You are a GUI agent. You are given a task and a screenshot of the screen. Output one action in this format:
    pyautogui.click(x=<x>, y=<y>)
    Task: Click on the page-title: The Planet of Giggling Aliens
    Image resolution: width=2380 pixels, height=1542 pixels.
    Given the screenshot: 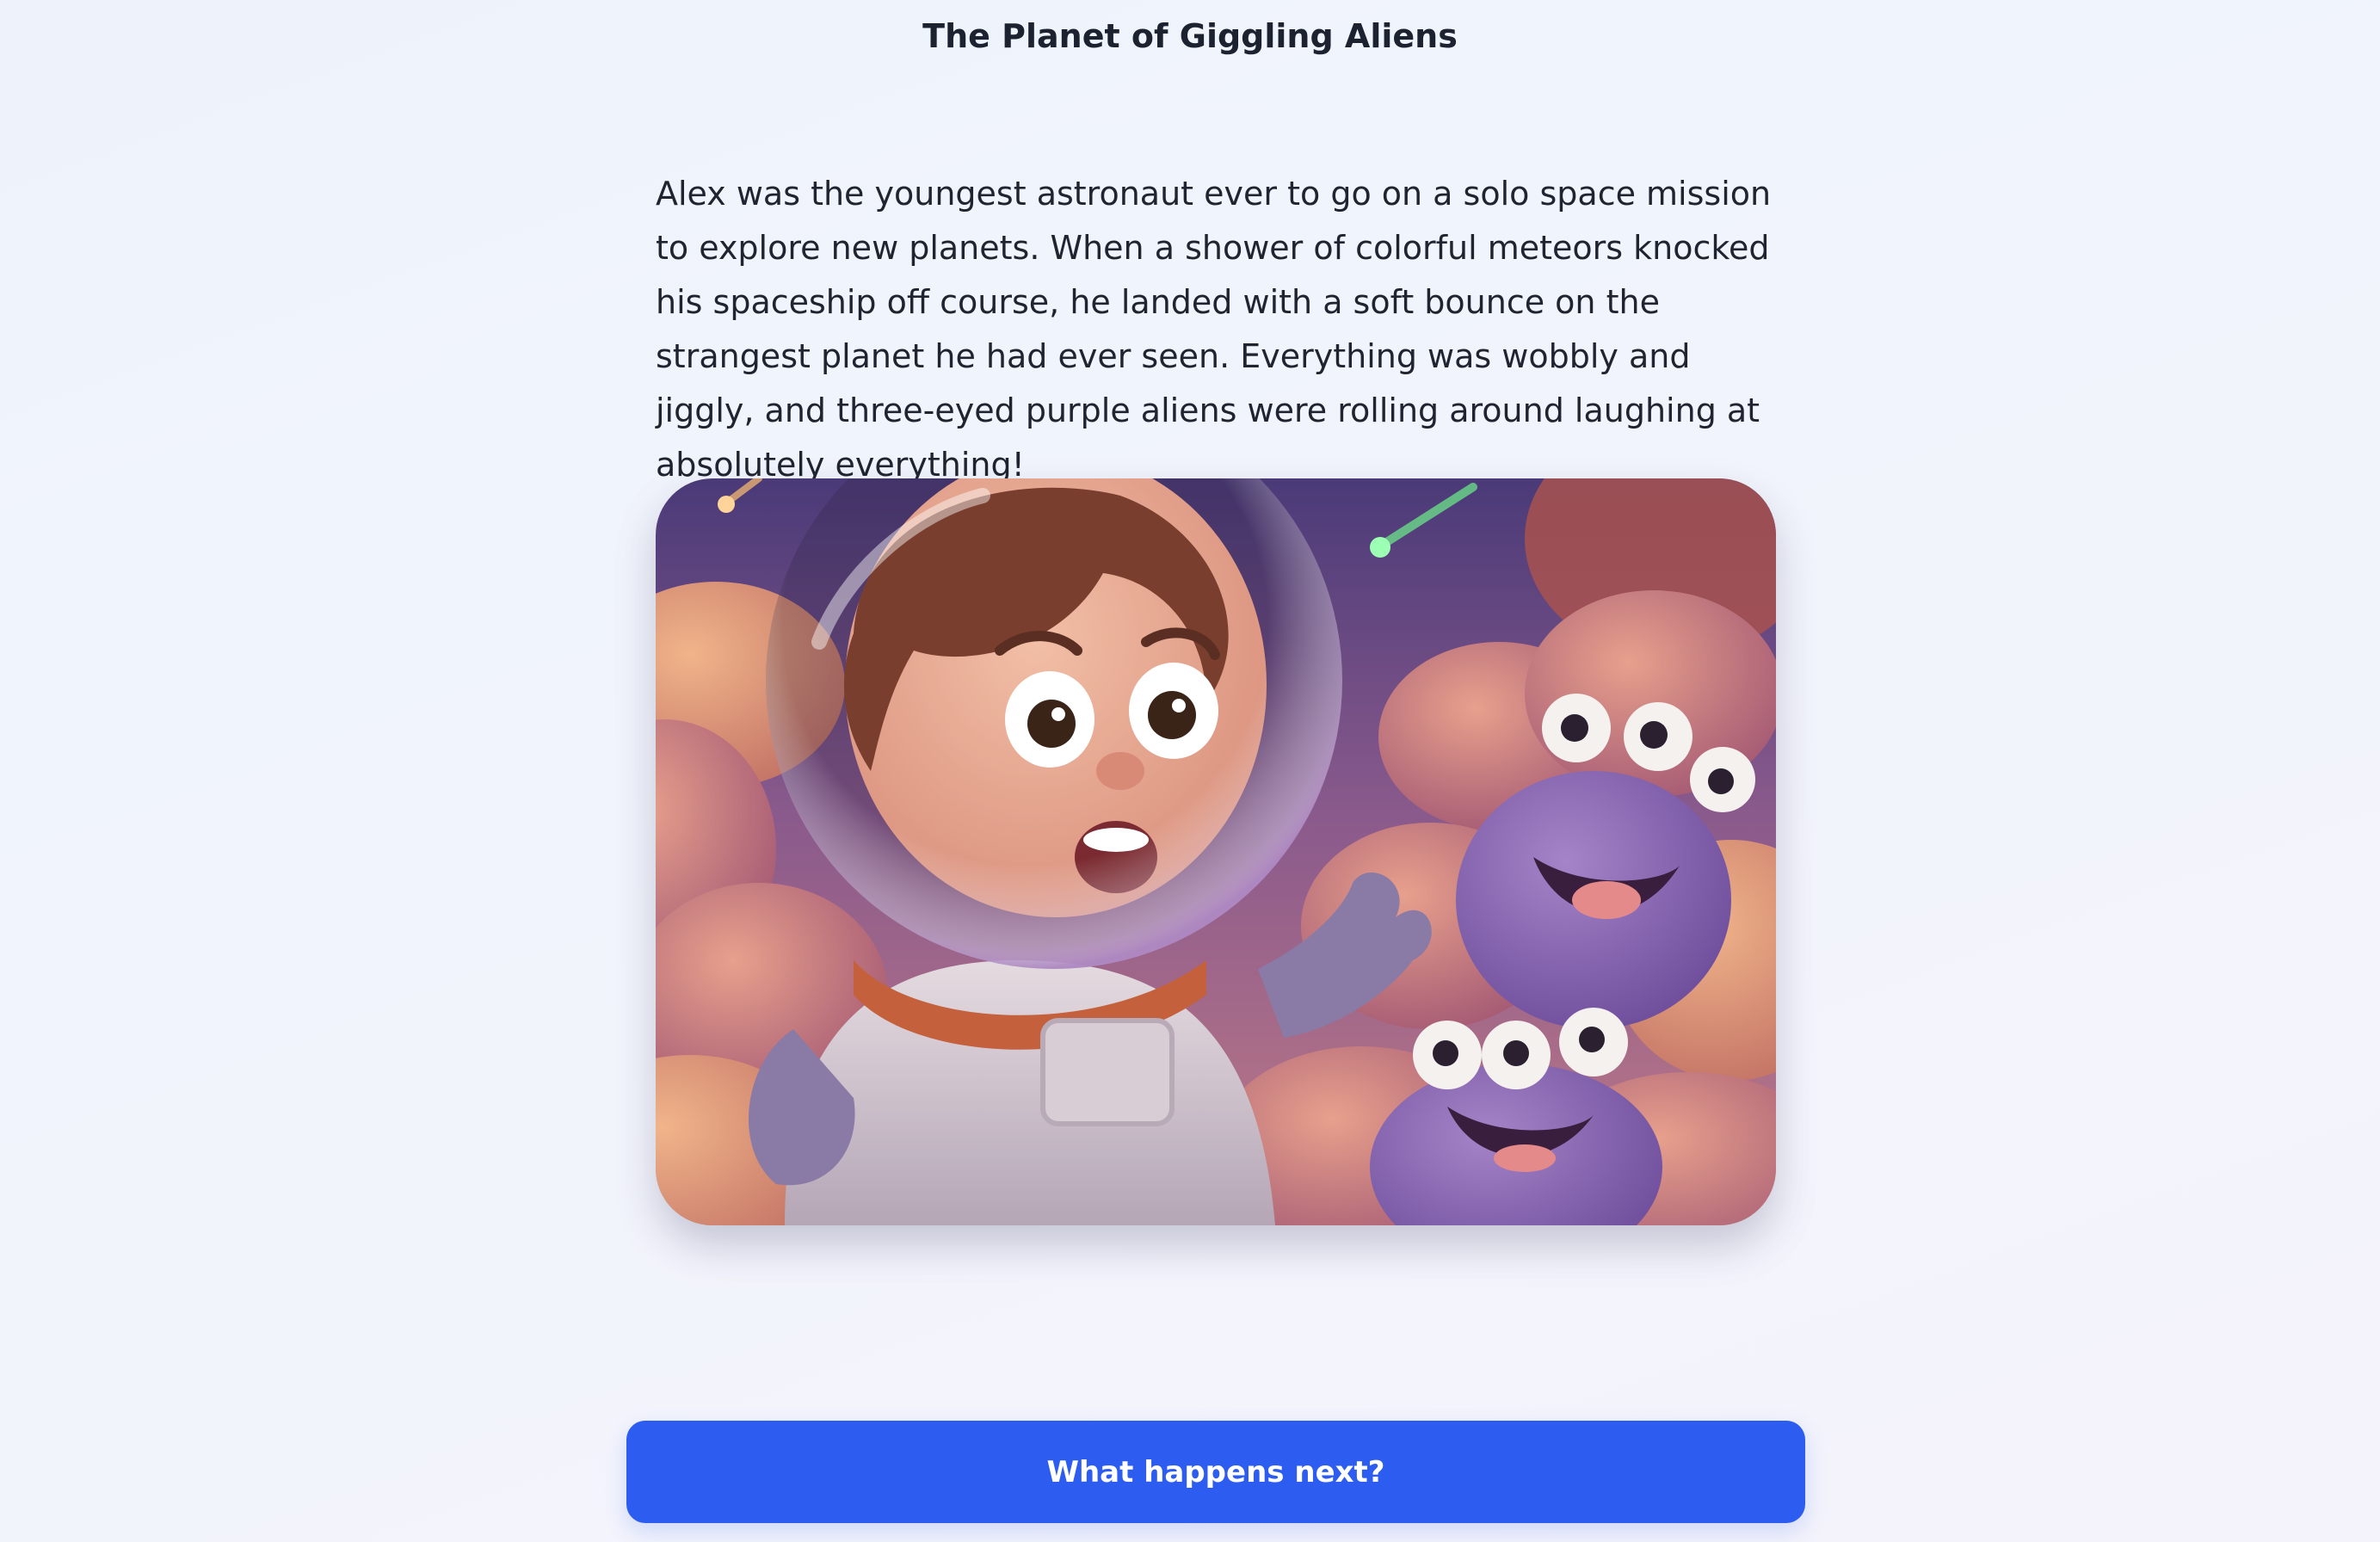 What is the action you would take?
    pyautogui.click(x=1190, y=36)
    